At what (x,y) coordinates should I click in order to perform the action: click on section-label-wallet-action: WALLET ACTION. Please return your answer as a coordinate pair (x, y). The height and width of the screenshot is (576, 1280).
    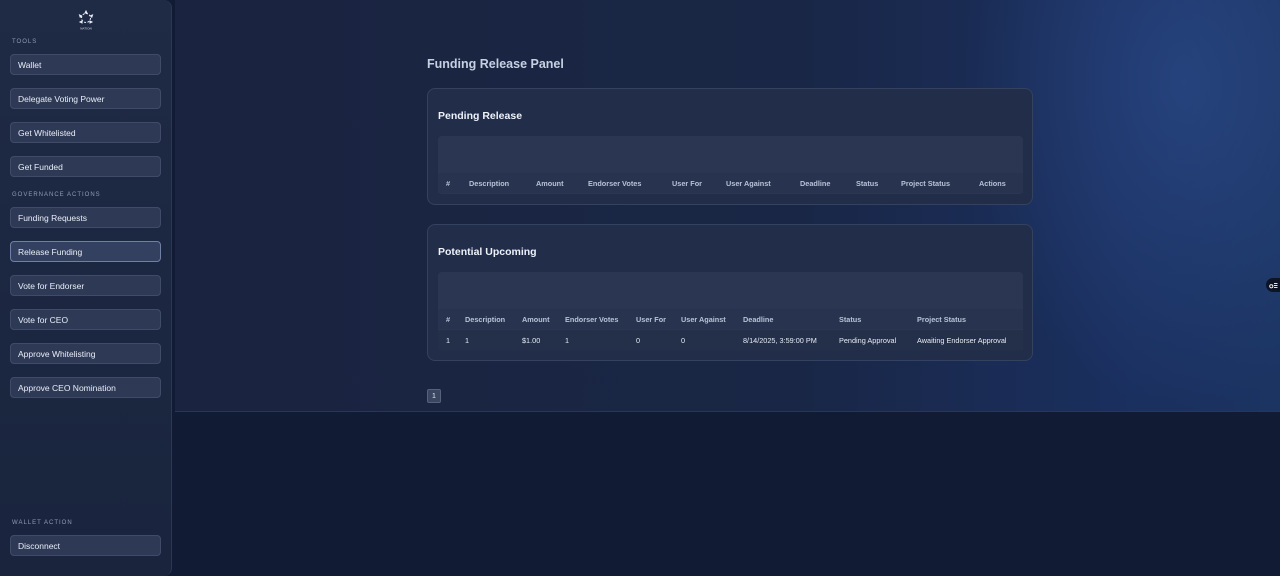
    Looking at the image, I should click on (42, 523).